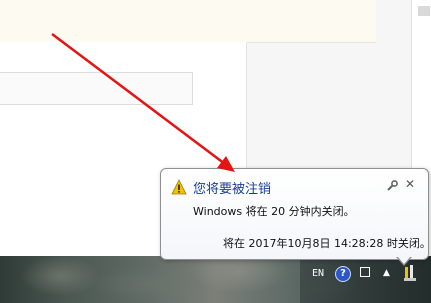 The height and width of the screenshot is (303, 431). I want to click on notification-title: 您将要被注销, so click(232, 189).